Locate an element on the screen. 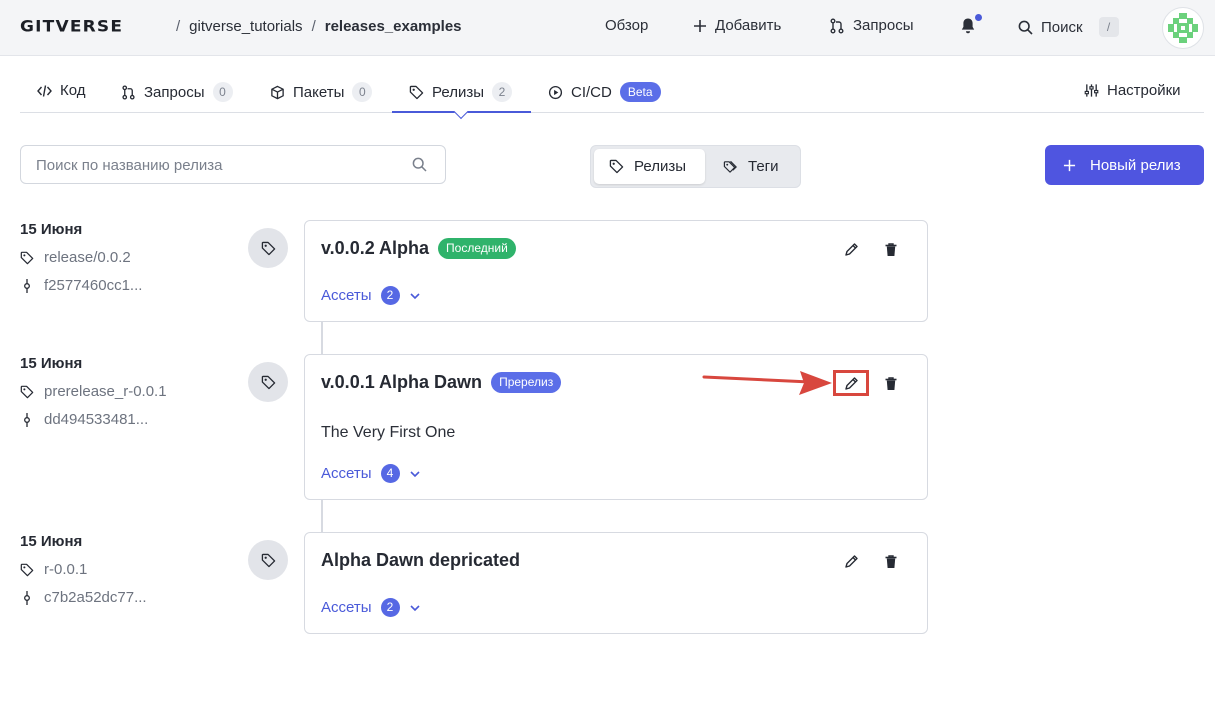 The height and width of the screenshot is (709, 1215). notifications-button is located at coordinates (968, 28).